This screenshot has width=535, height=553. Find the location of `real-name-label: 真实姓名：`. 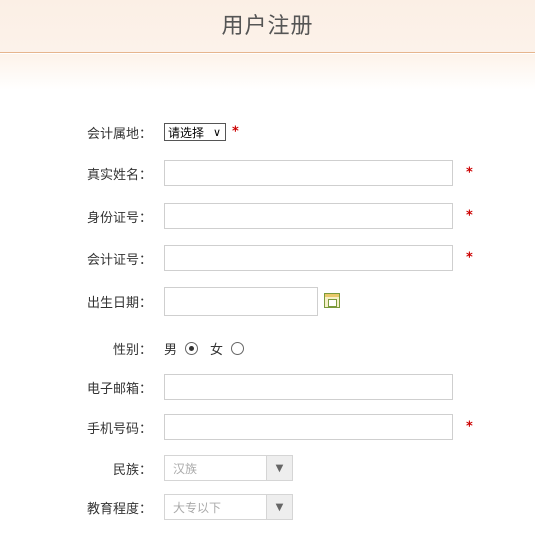

real-name-label: 真实姓名： is located at coordinates (119, 175).